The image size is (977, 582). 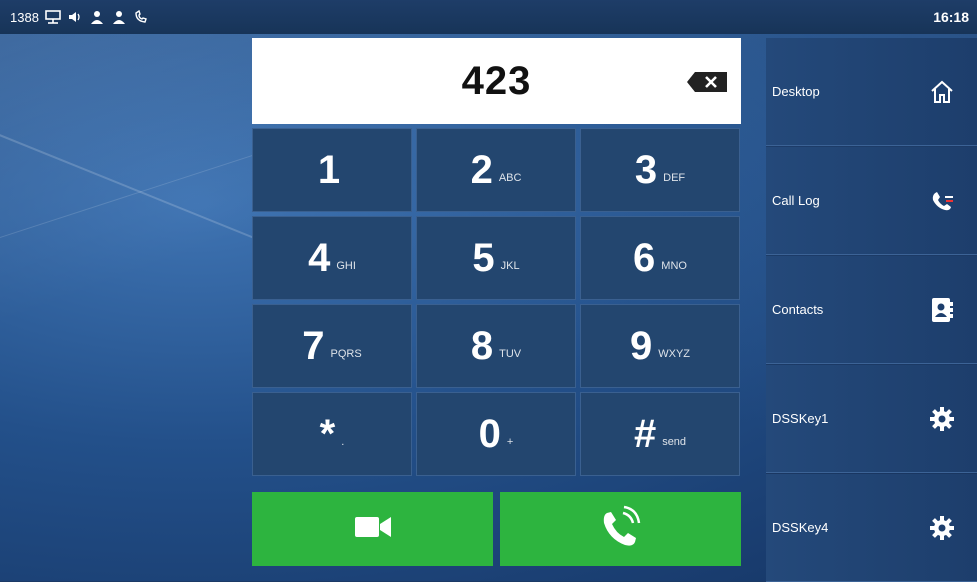 What do you see at coordinates (796, 91) in the screenshot?
I see `side-item-label: Desktop` at bounding box center [796, 91].